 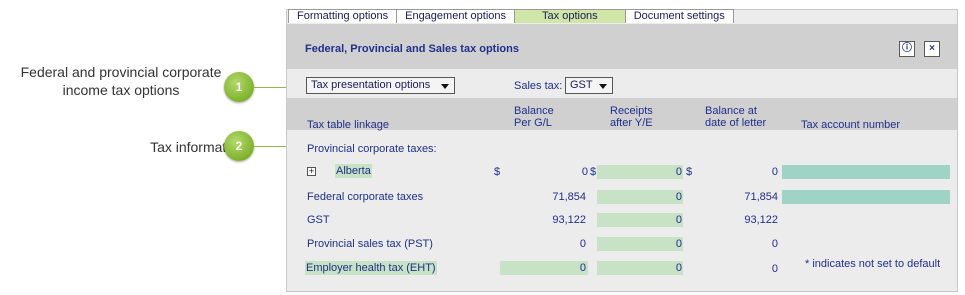 I want to click on eht-balance-gl: 0, so click(x=582, y=268).